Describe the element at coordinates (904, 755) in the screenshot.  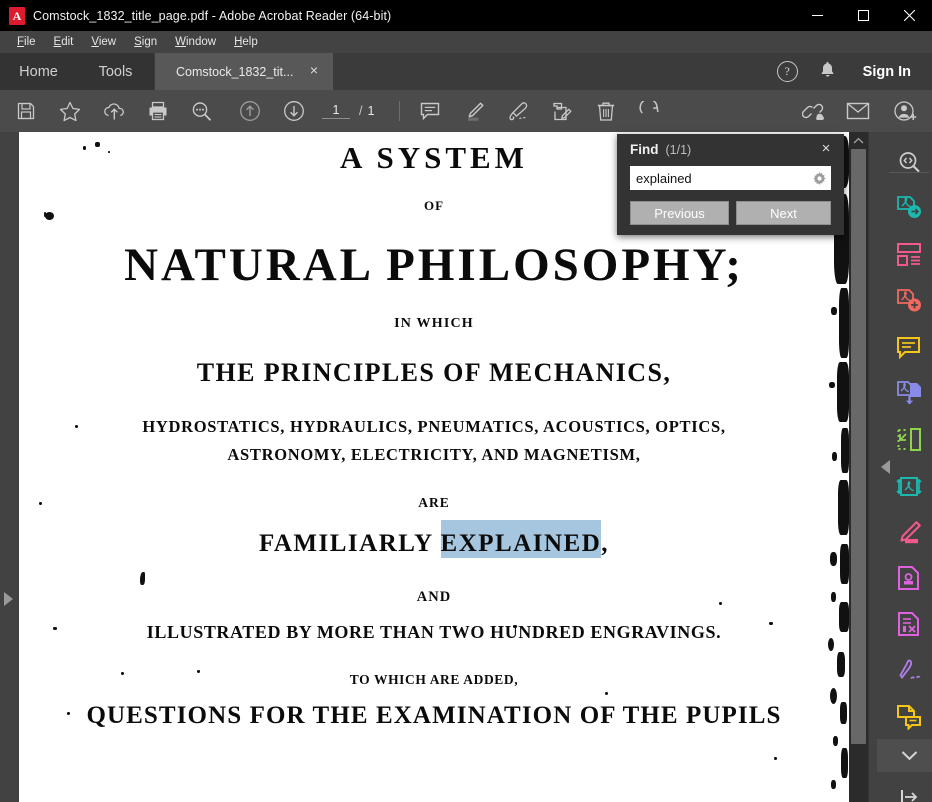
I see `chevron-down-icon` at that location.